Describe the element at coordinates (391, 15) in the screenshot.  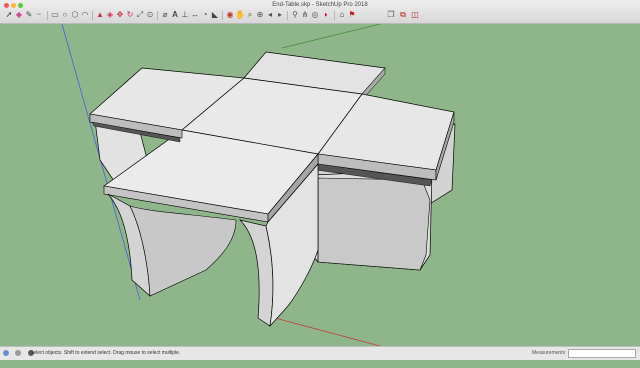
I see `layout-icon: ❐` at that location.